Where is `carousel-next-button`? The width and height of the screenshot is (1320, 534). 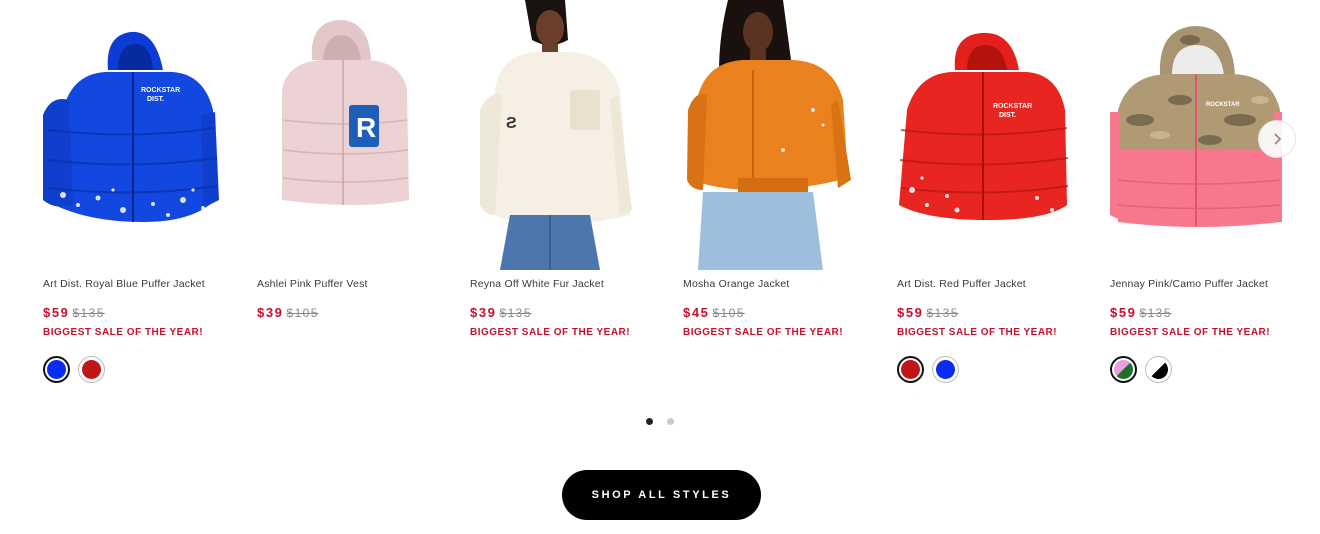 carousel-next-button is located at coordinates (1277, 139).